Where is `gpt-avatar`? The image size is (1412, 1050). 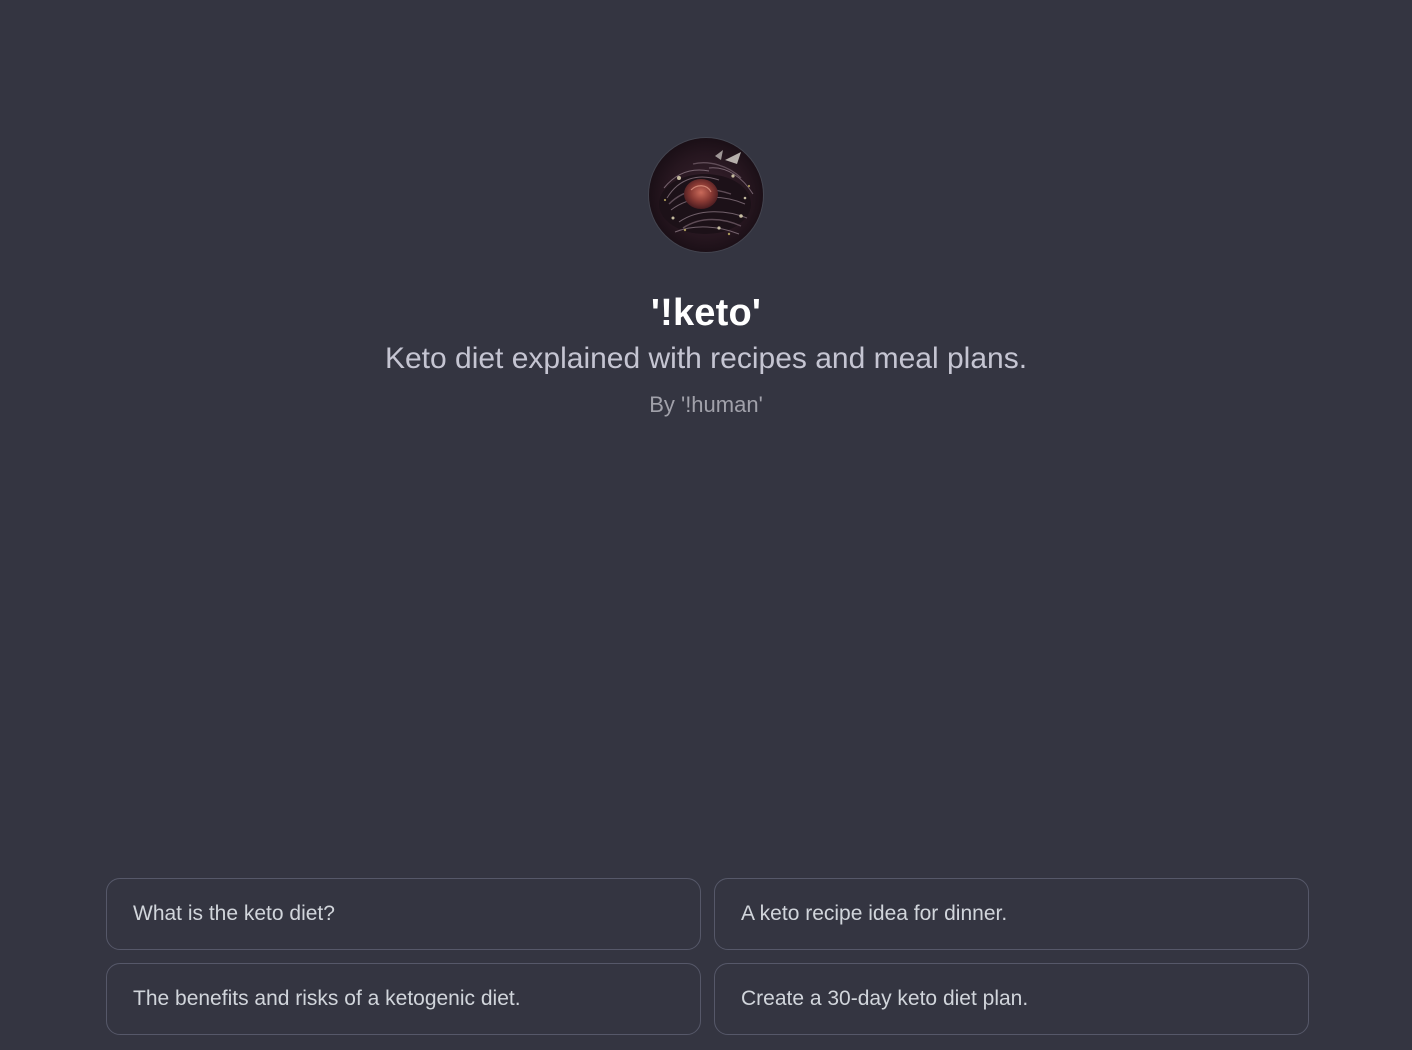
gpt-avatar is located at coordinates (706, 195).